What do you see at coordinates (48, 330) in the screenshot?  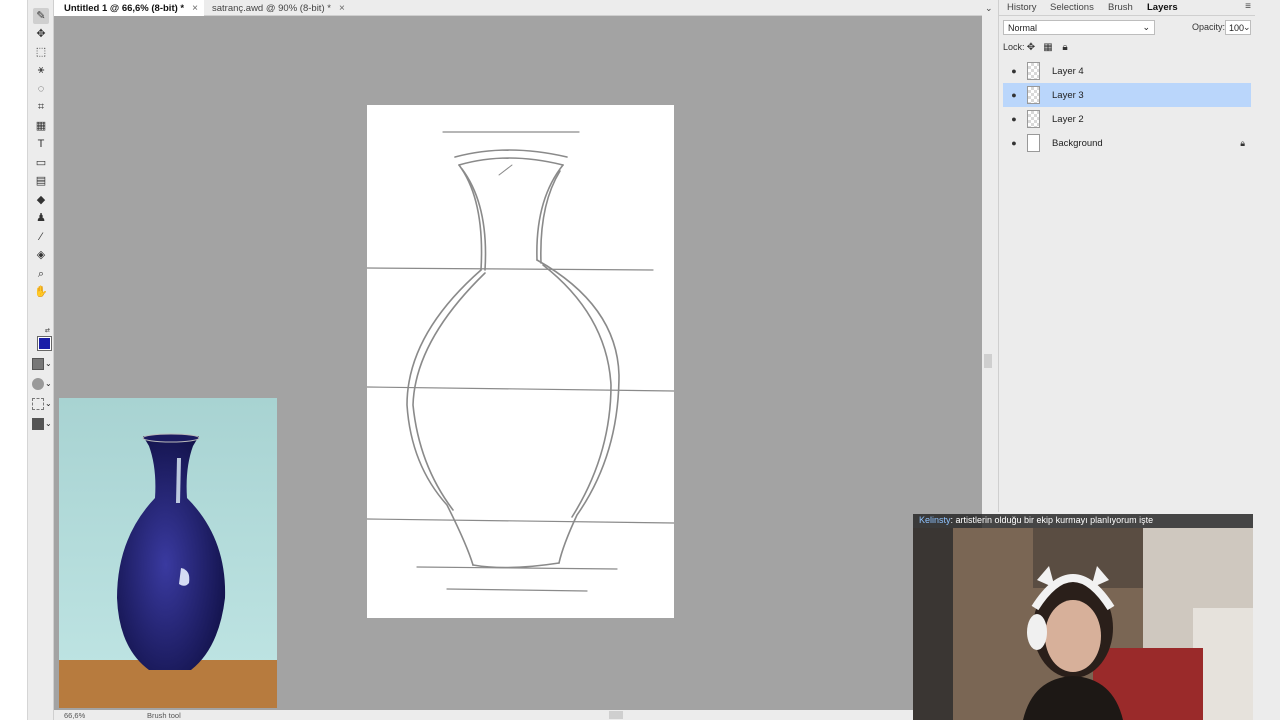 I see `swap-colors-icon: ⇄` at bounding box center [48, 330].